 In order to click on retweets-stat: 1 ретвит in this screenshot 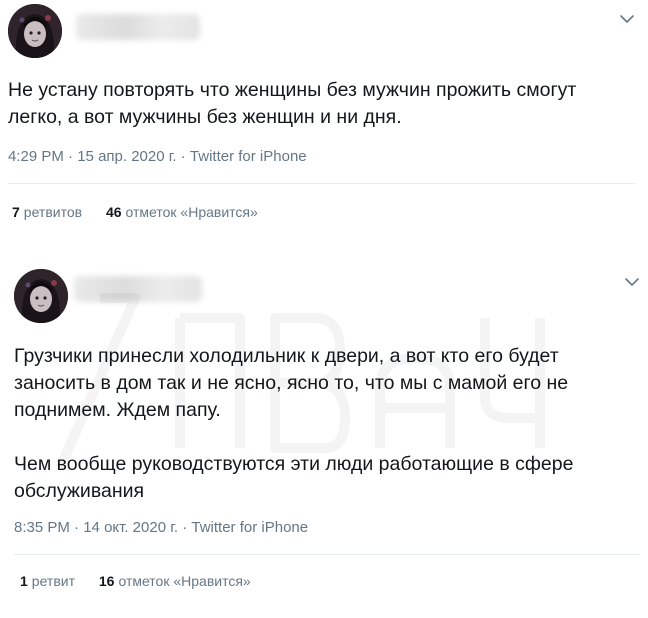, I will do `click(47, 581)`.